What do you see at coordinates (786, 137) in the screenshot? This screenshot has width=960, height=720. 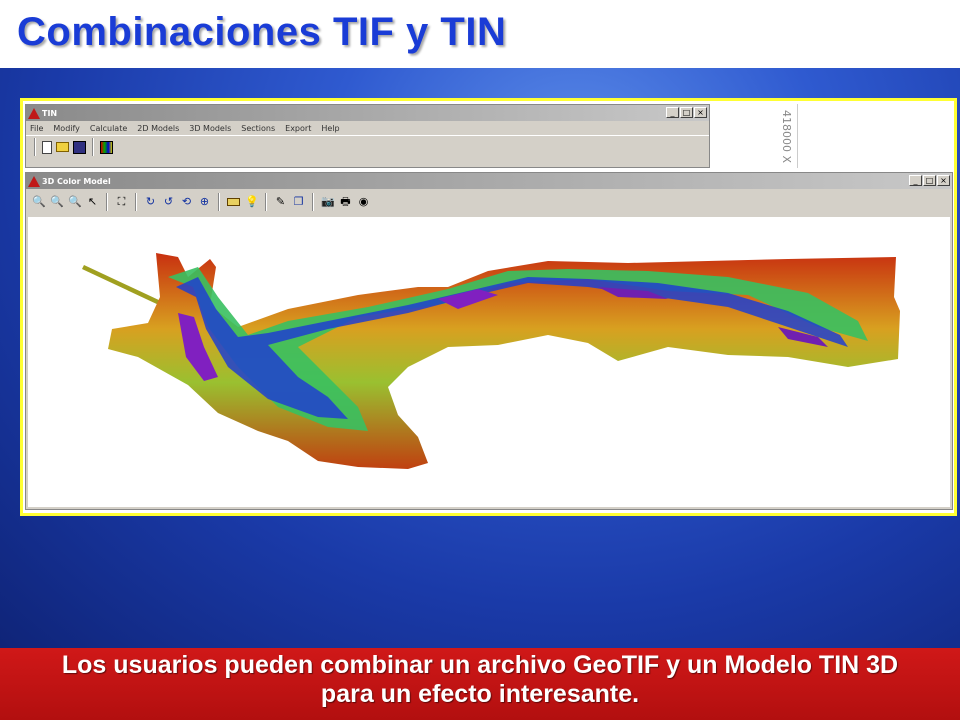 I see `coordinate-label: 418000 X` at bounding box center [786, 137].